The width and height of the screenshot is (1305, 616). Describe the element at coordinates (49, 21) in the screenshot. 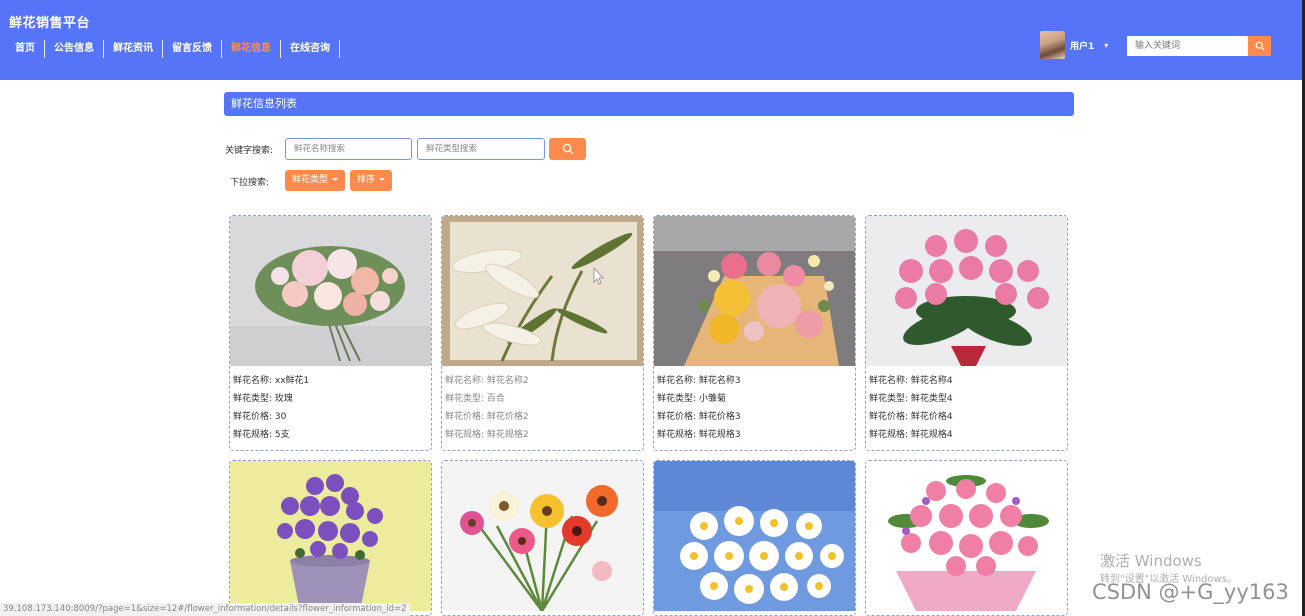

I see `site-brand: 鲜花销售平台` at that location.